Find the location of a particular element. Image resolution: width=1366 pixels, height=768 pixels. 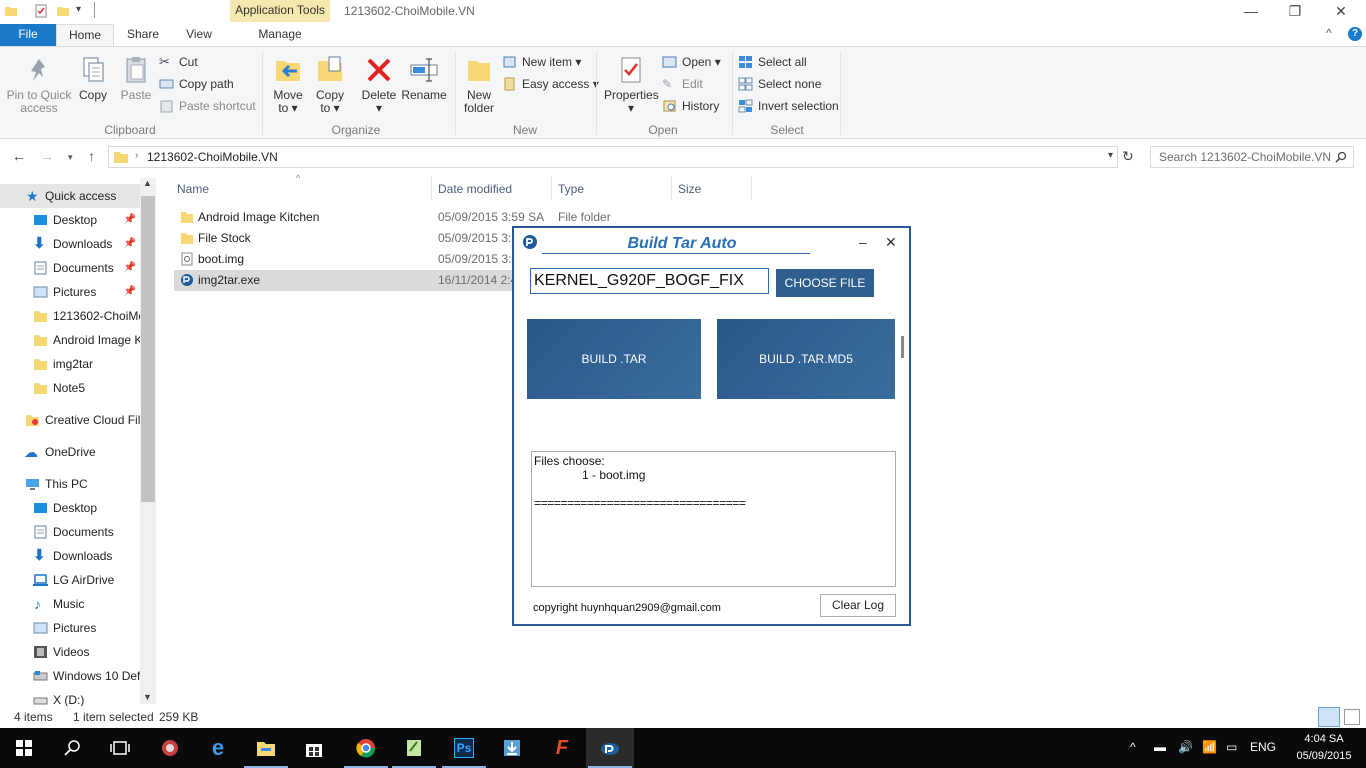

nav-item-documents: Documents 📌 is located at coordinates (70, 268).